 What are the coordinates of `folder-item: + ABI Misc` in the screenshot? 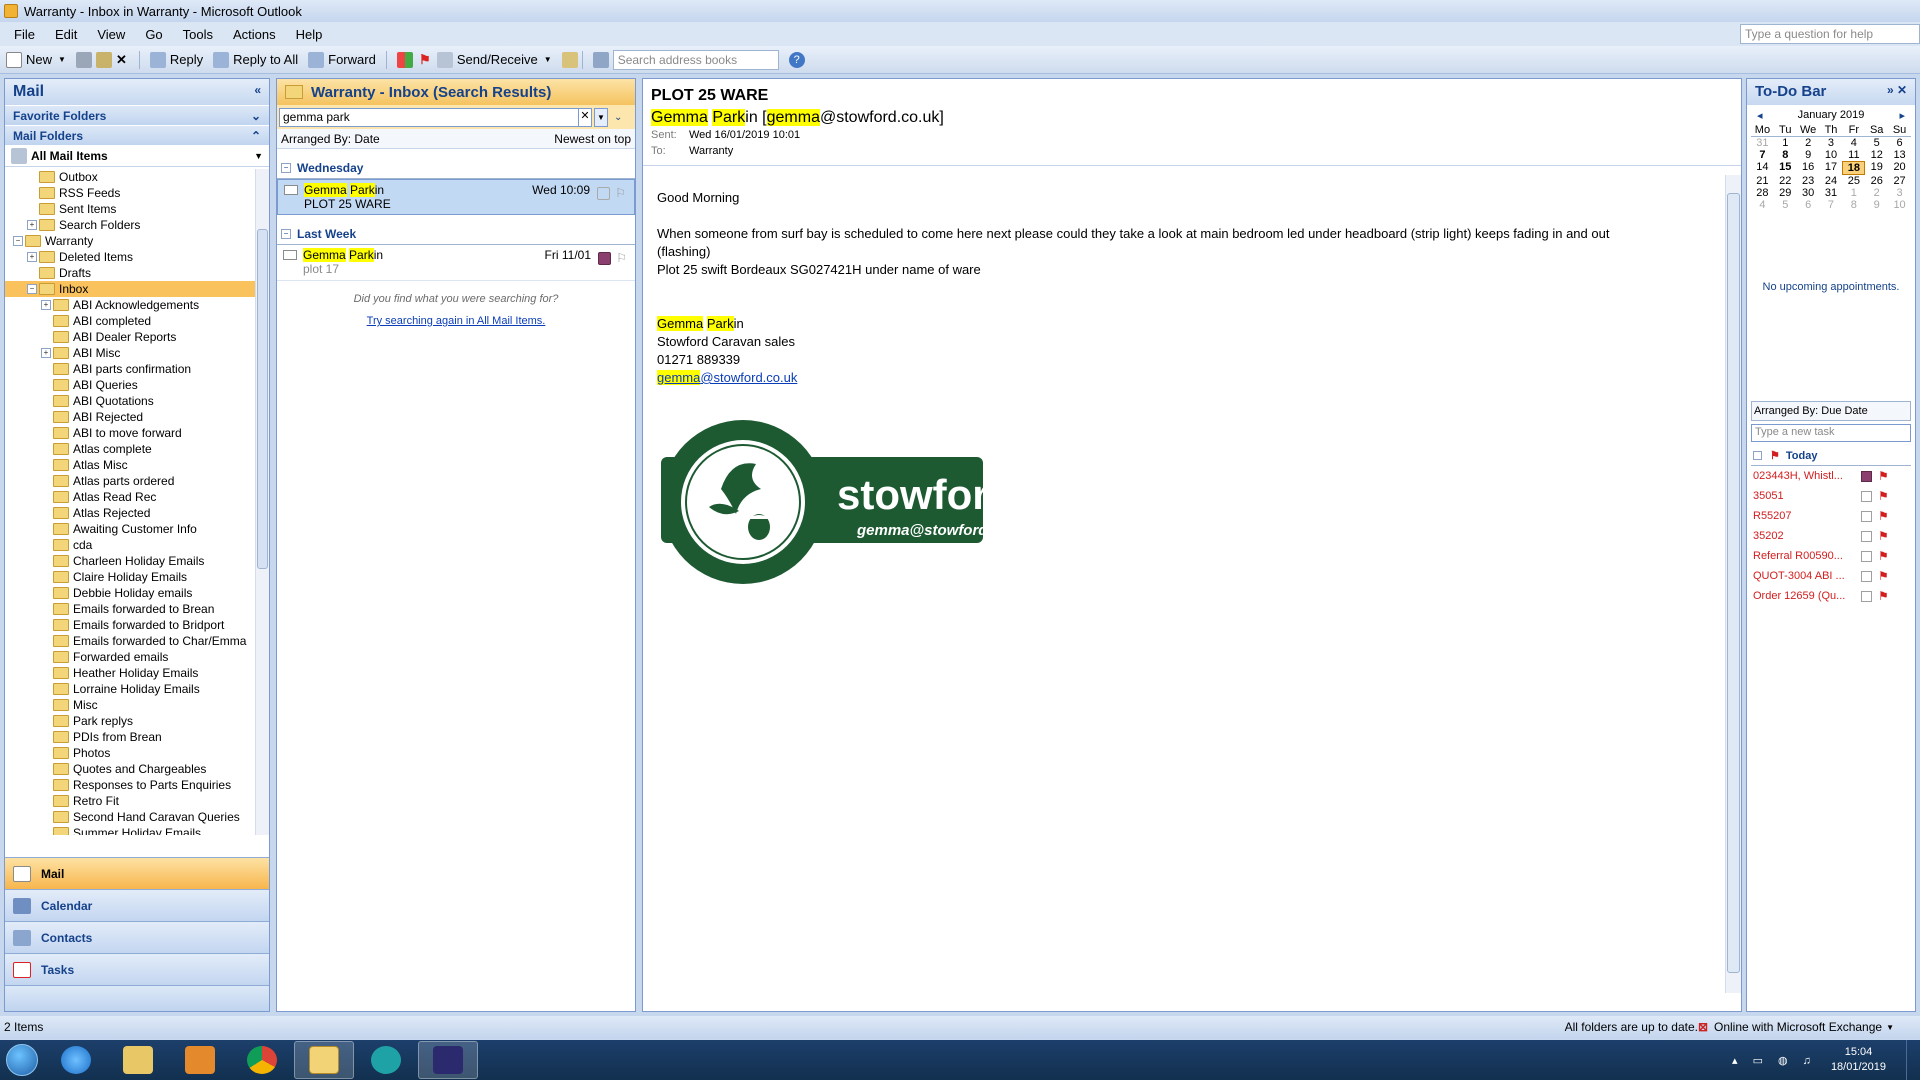 It's located at (130, 353).